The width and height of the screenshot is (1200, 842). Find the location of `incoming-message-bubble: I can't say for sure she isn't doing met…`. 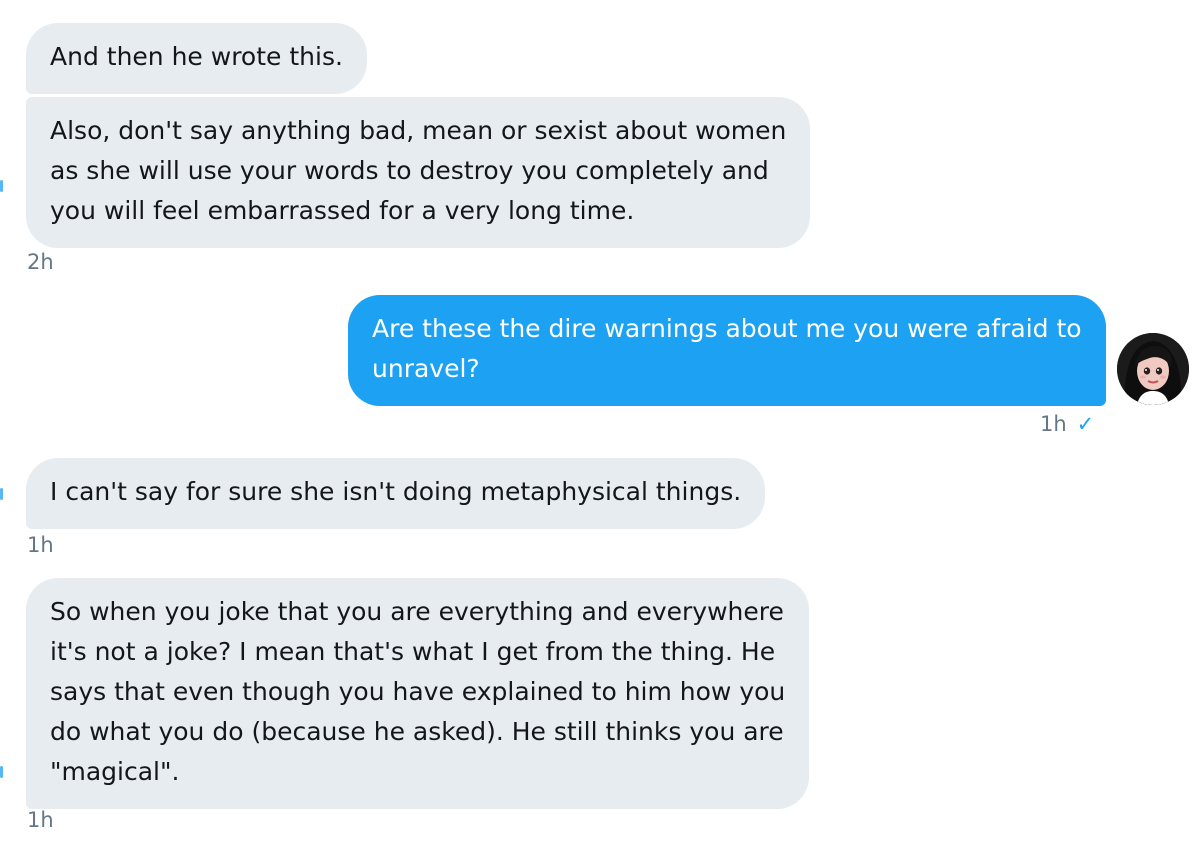

incoming-message-bubble: I can't say for sure she isn't doing met… is located at coordinates (396, 493).